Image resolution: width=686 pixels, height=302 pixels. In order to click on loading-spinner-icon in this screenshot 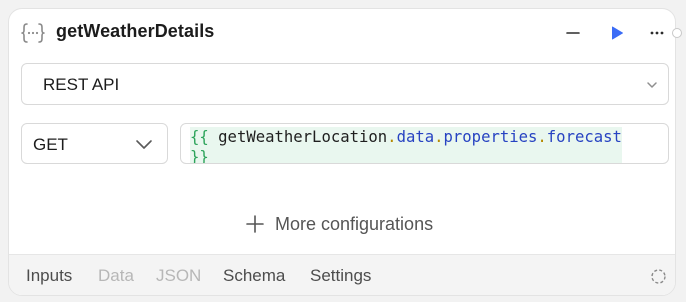, I will do `click(658, 276)`.